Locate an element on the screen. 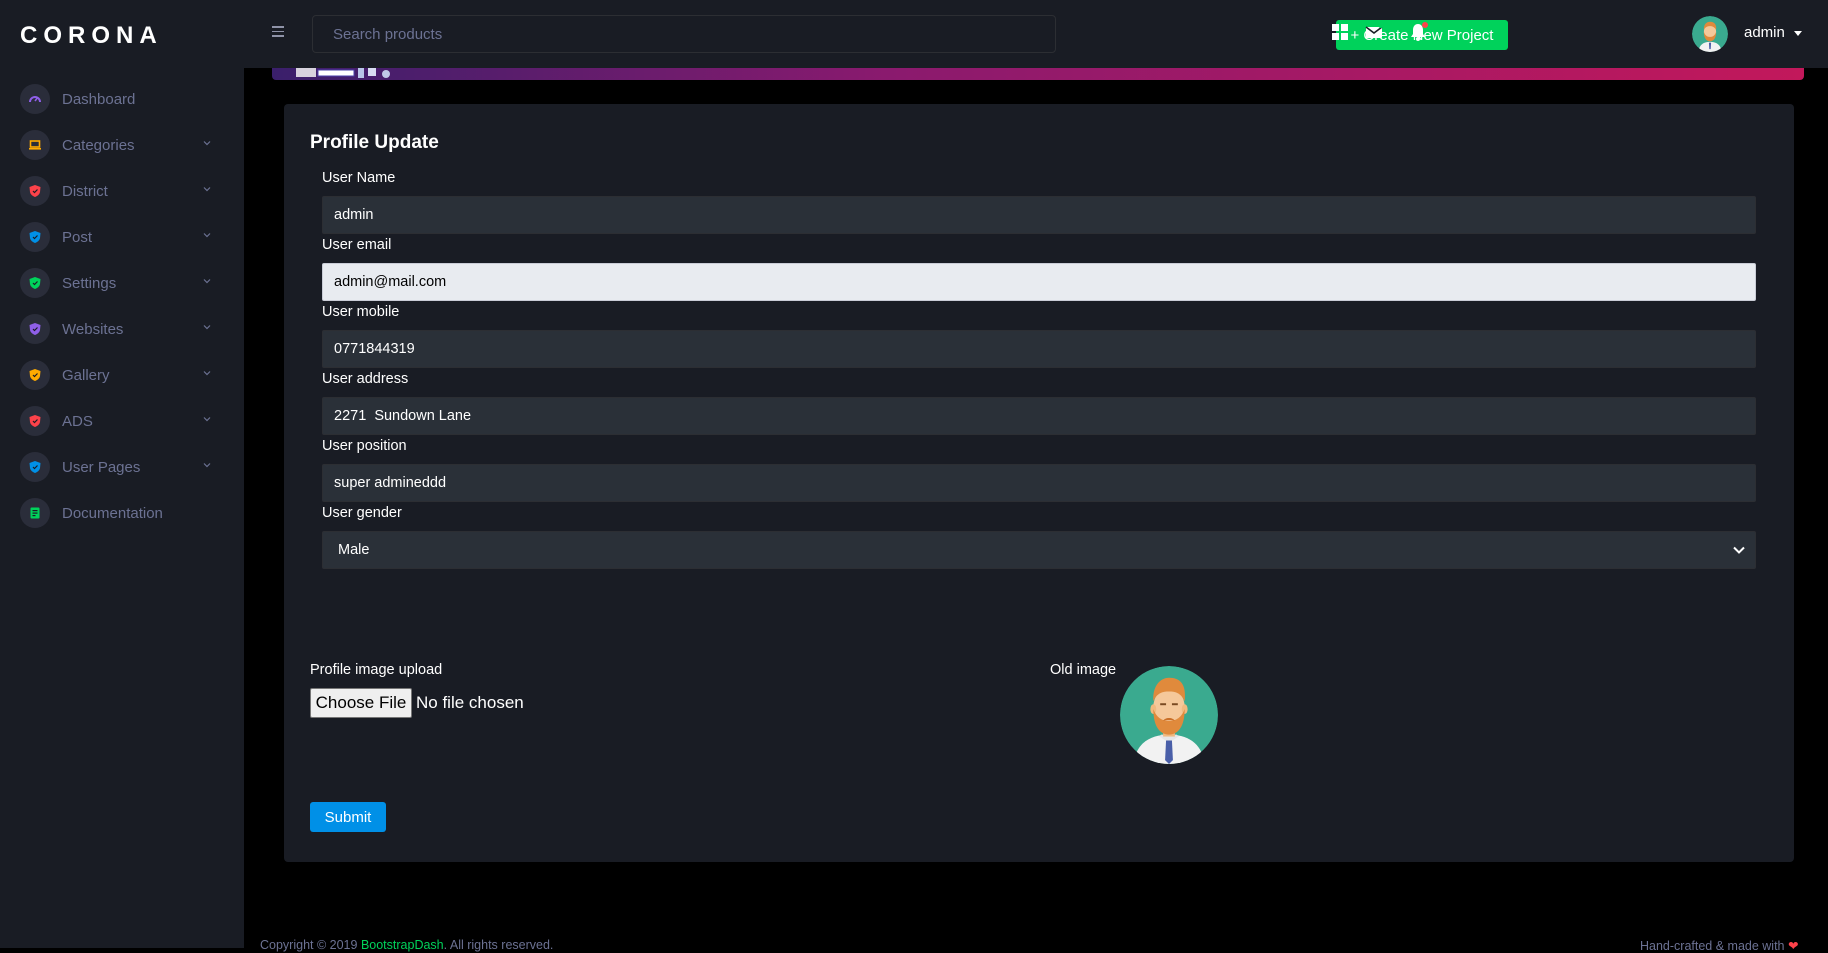  old-profile-image is located at coordinates (1169, 715).